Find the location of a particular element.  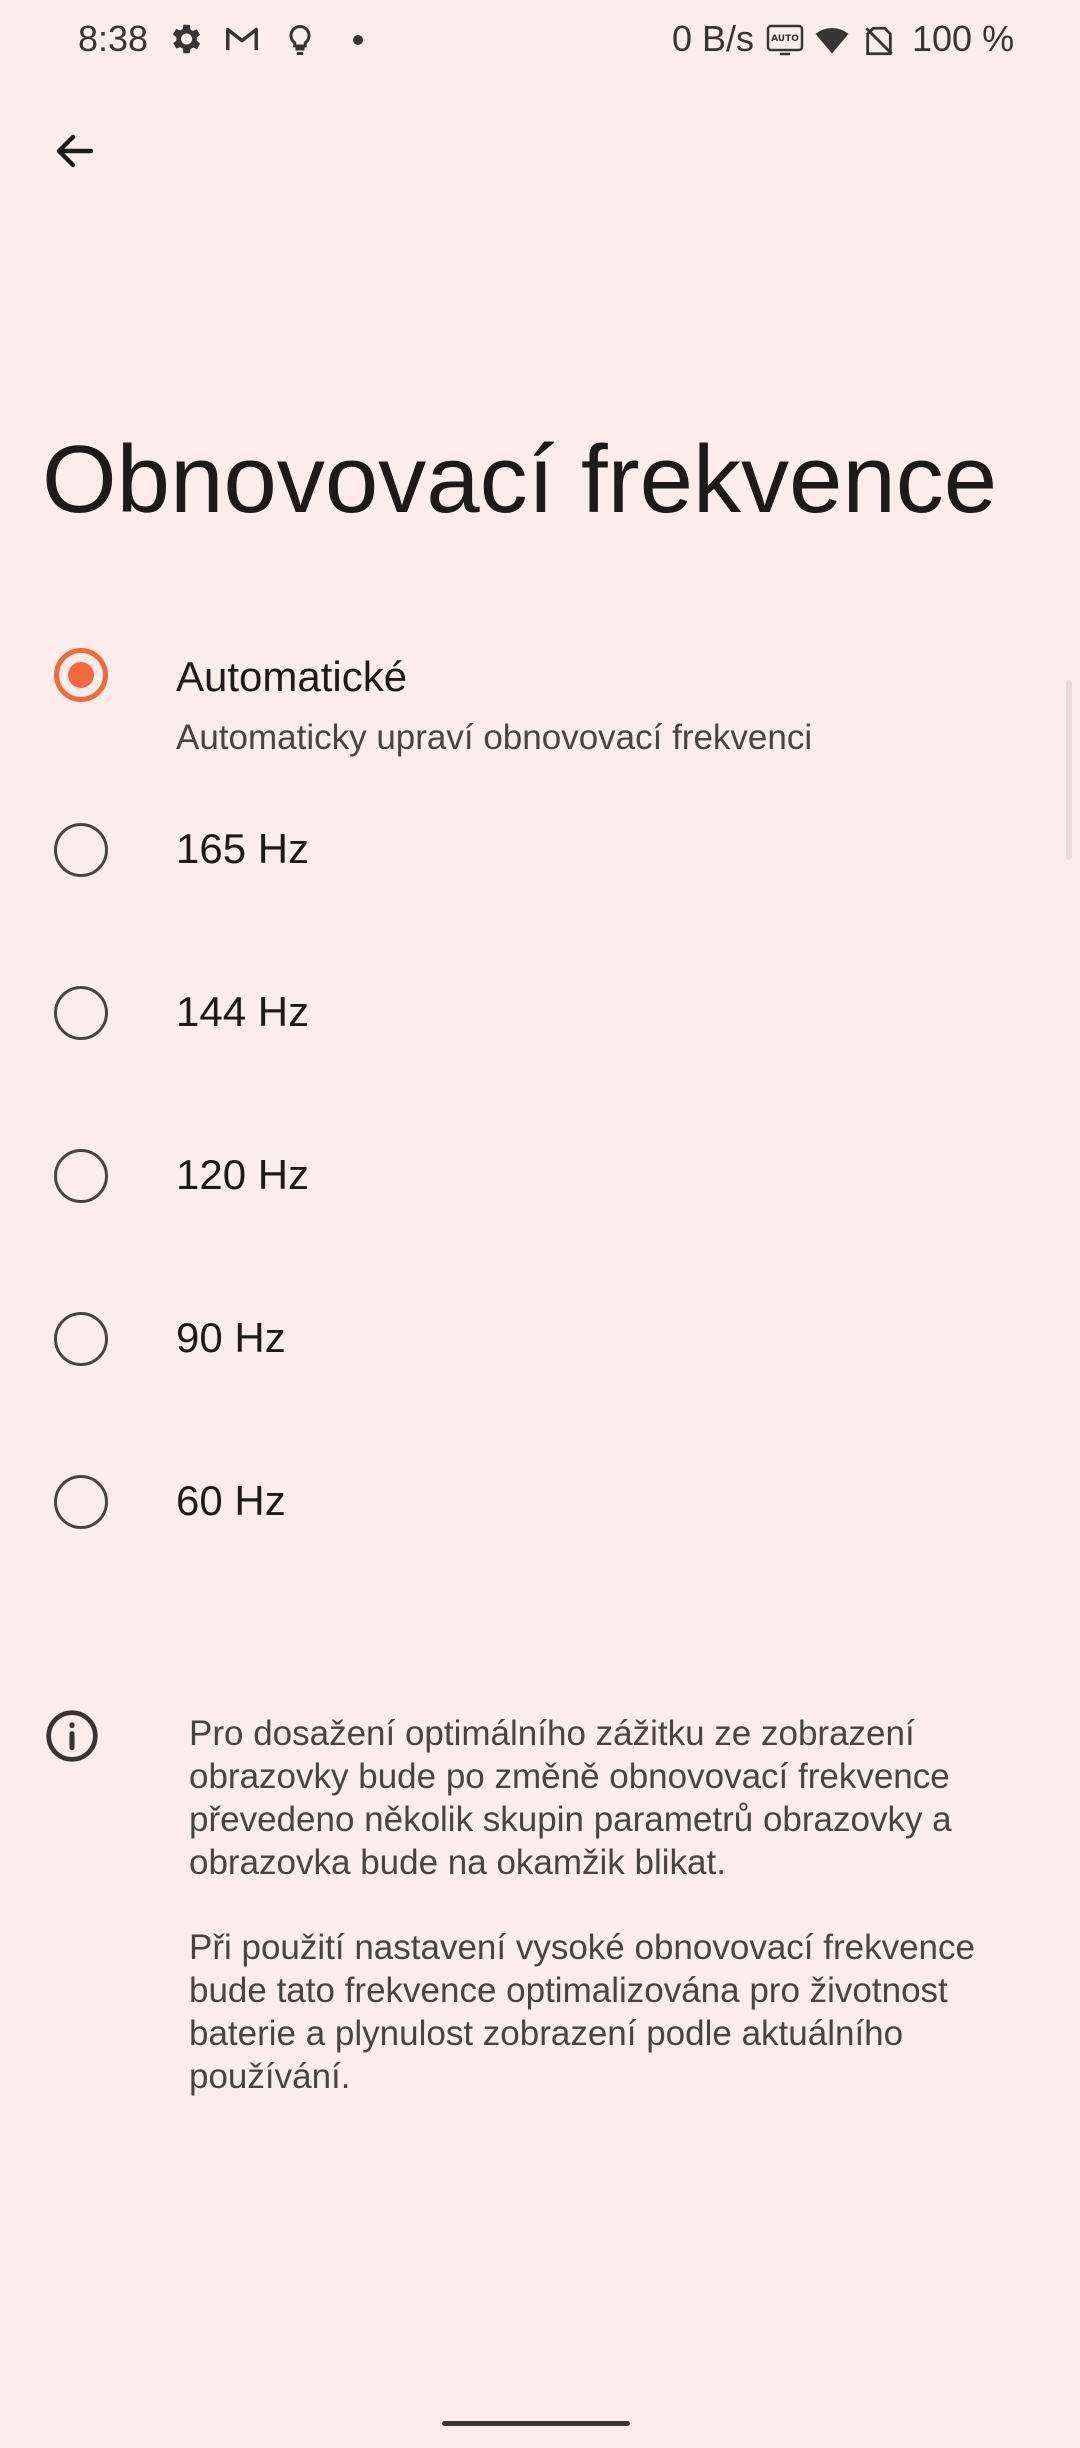

auto-hz-icon: AUTO is located at coordinates (785, 42).